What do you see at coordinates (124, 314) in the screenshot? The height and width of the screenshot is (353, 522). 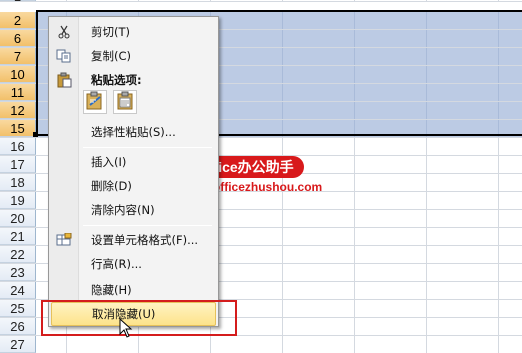 I see `menu-item-label: 取消隐藏(U)` at bounding box center [124, 314].